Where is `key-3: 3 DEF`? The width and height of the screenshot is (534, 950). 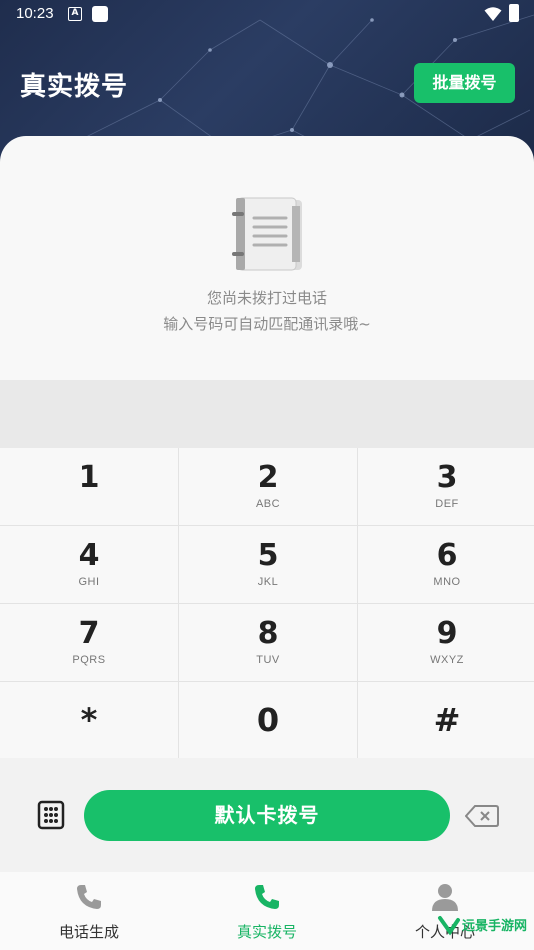 key-3: 3 DEF is located at coordinates (446, 486).